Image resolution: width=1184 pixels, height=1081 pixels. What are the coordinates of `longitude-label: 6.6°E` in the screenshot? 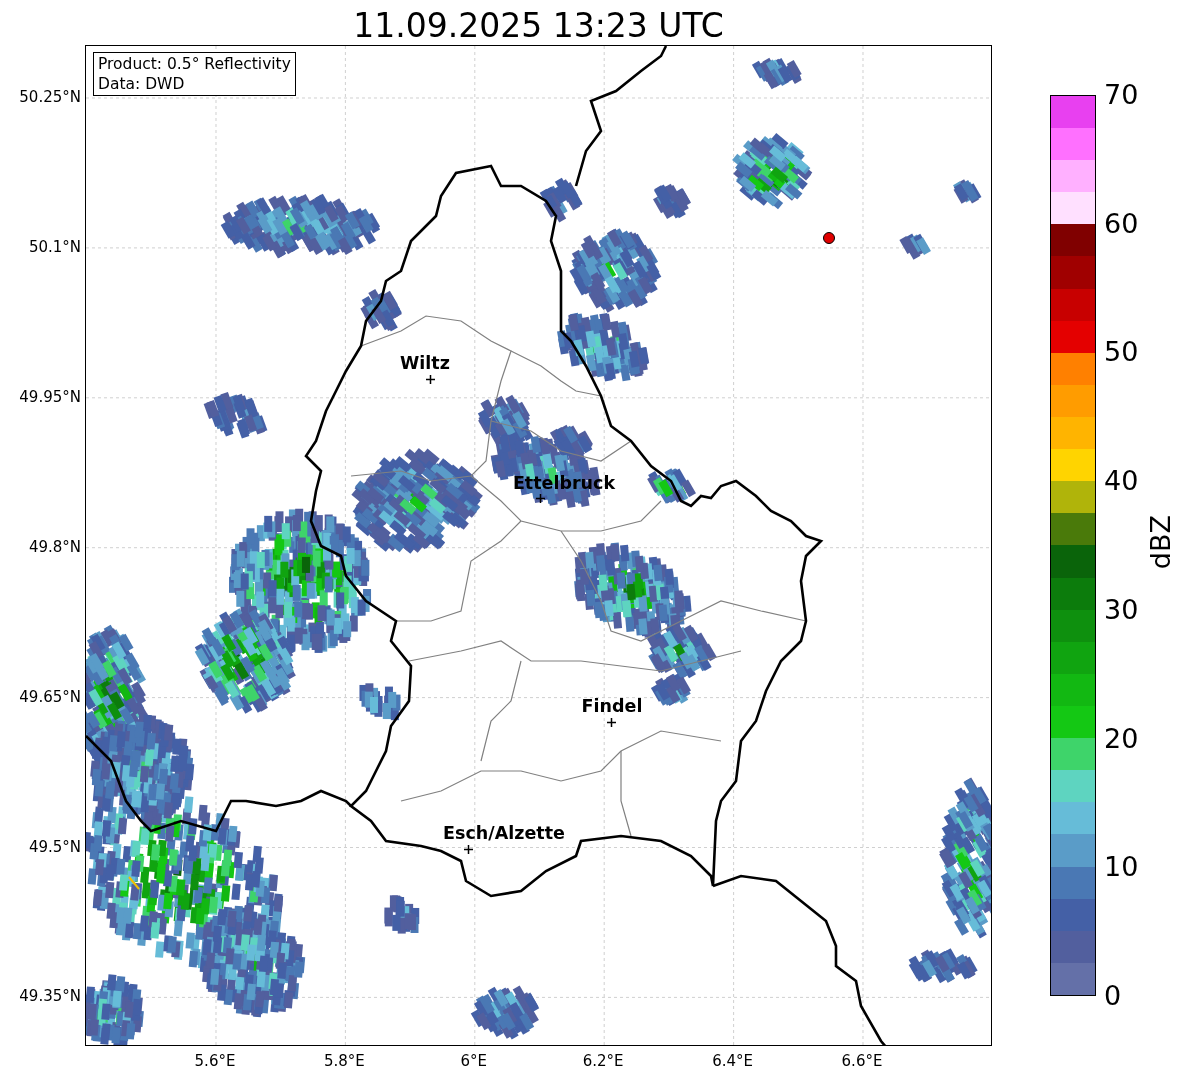 It's located at (862, 1061).